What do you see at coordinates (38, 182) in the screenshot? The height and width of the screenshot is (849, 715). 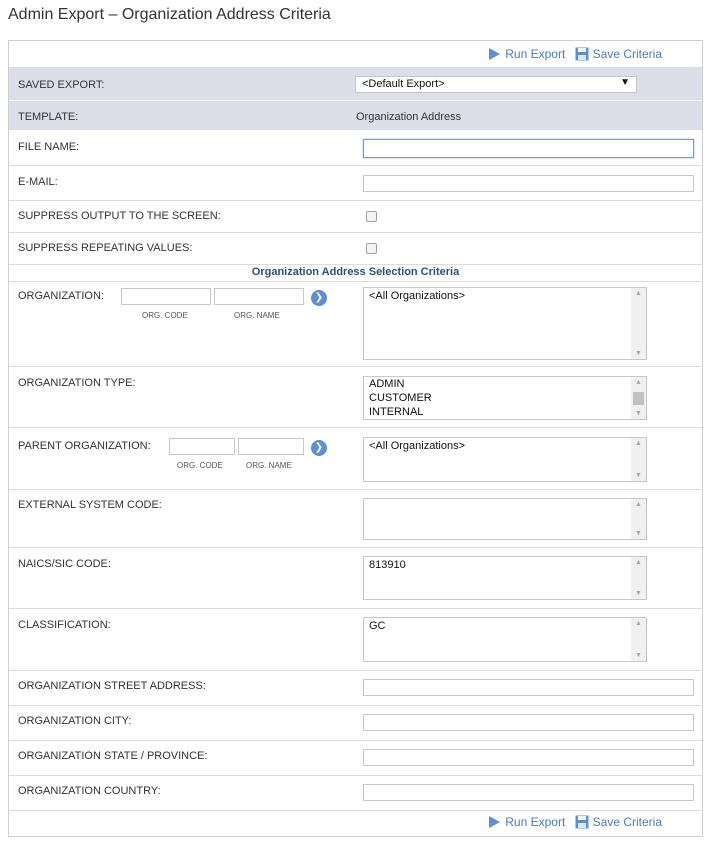 I see `email-label: E-MAIL:` at bounding box center [38, 182].